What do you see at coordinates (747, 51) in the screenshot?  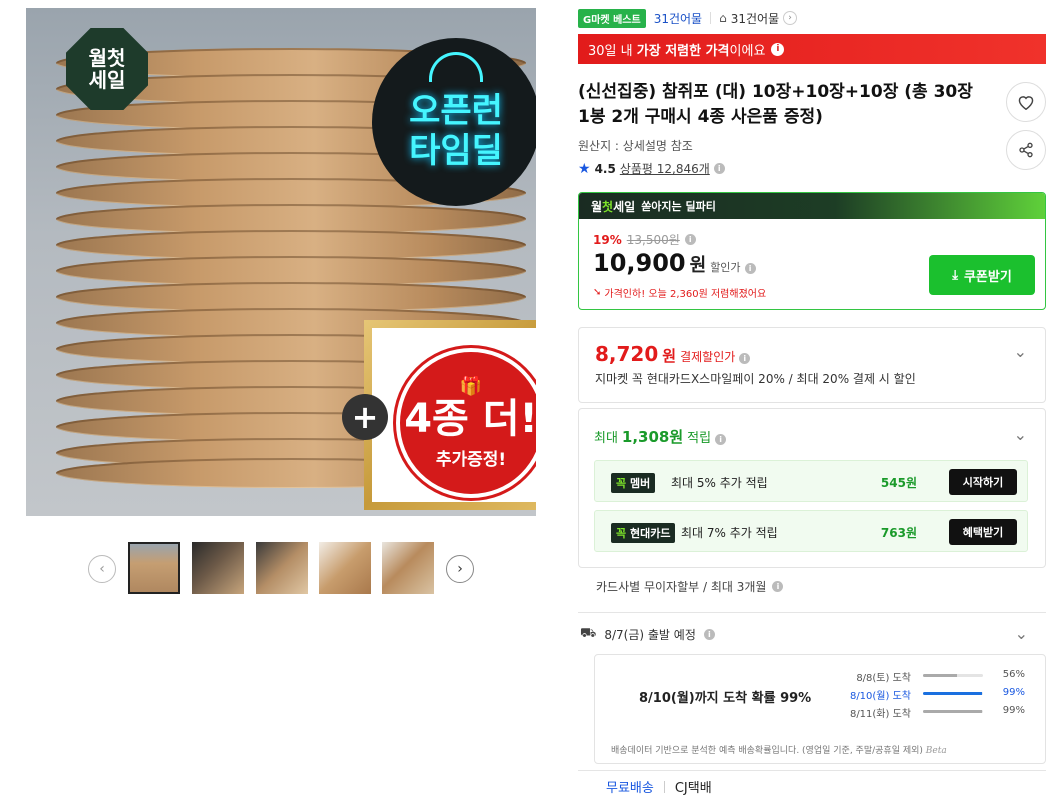 I see `banner-suffix: 이에요` at bounding box center [747, 51].